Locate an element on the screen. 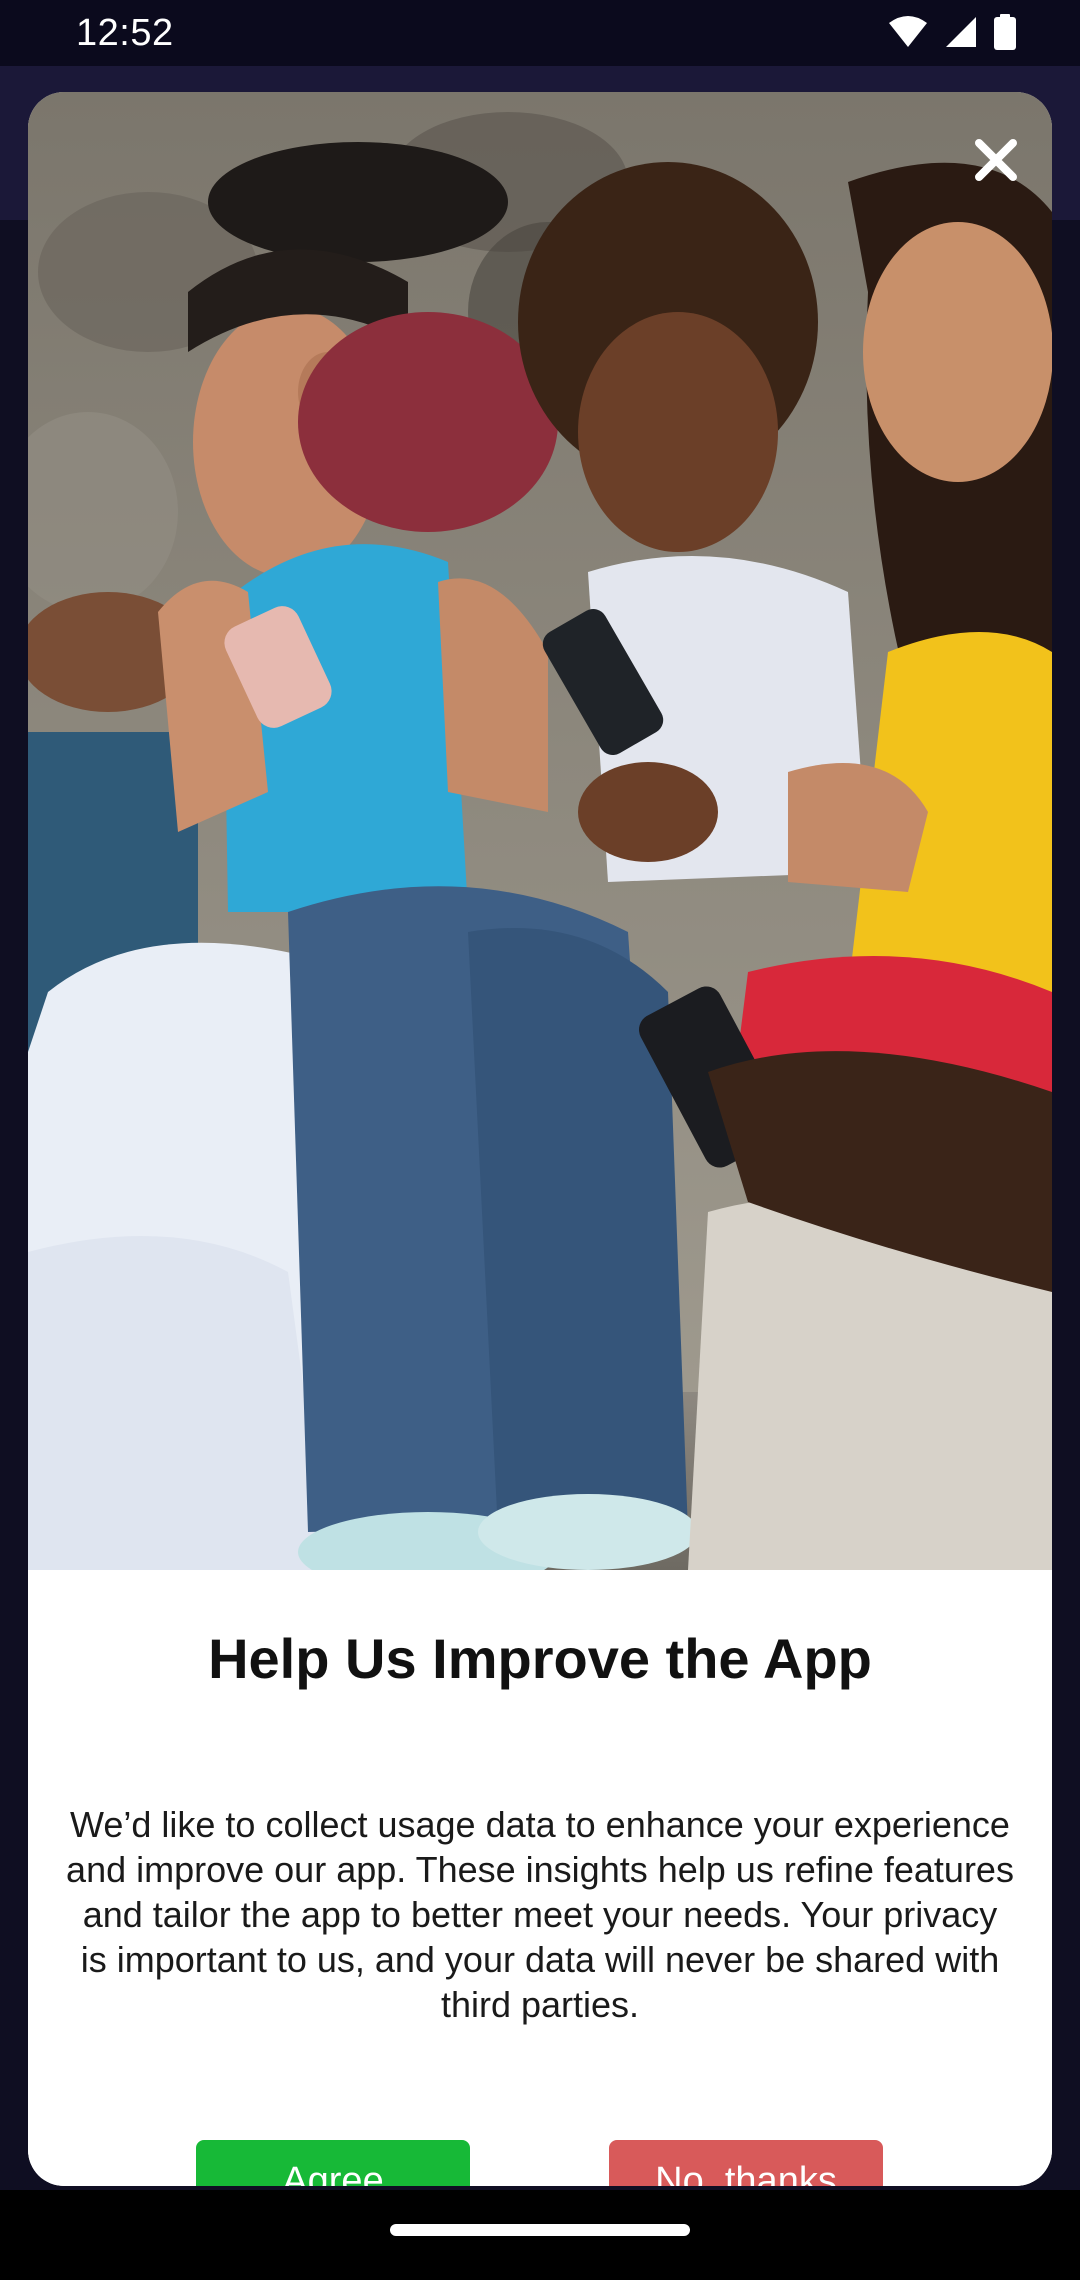 Image resolution: width=1080 pixels, height=2280 pixels. battery-icon is located at coordinates (1005, 34).